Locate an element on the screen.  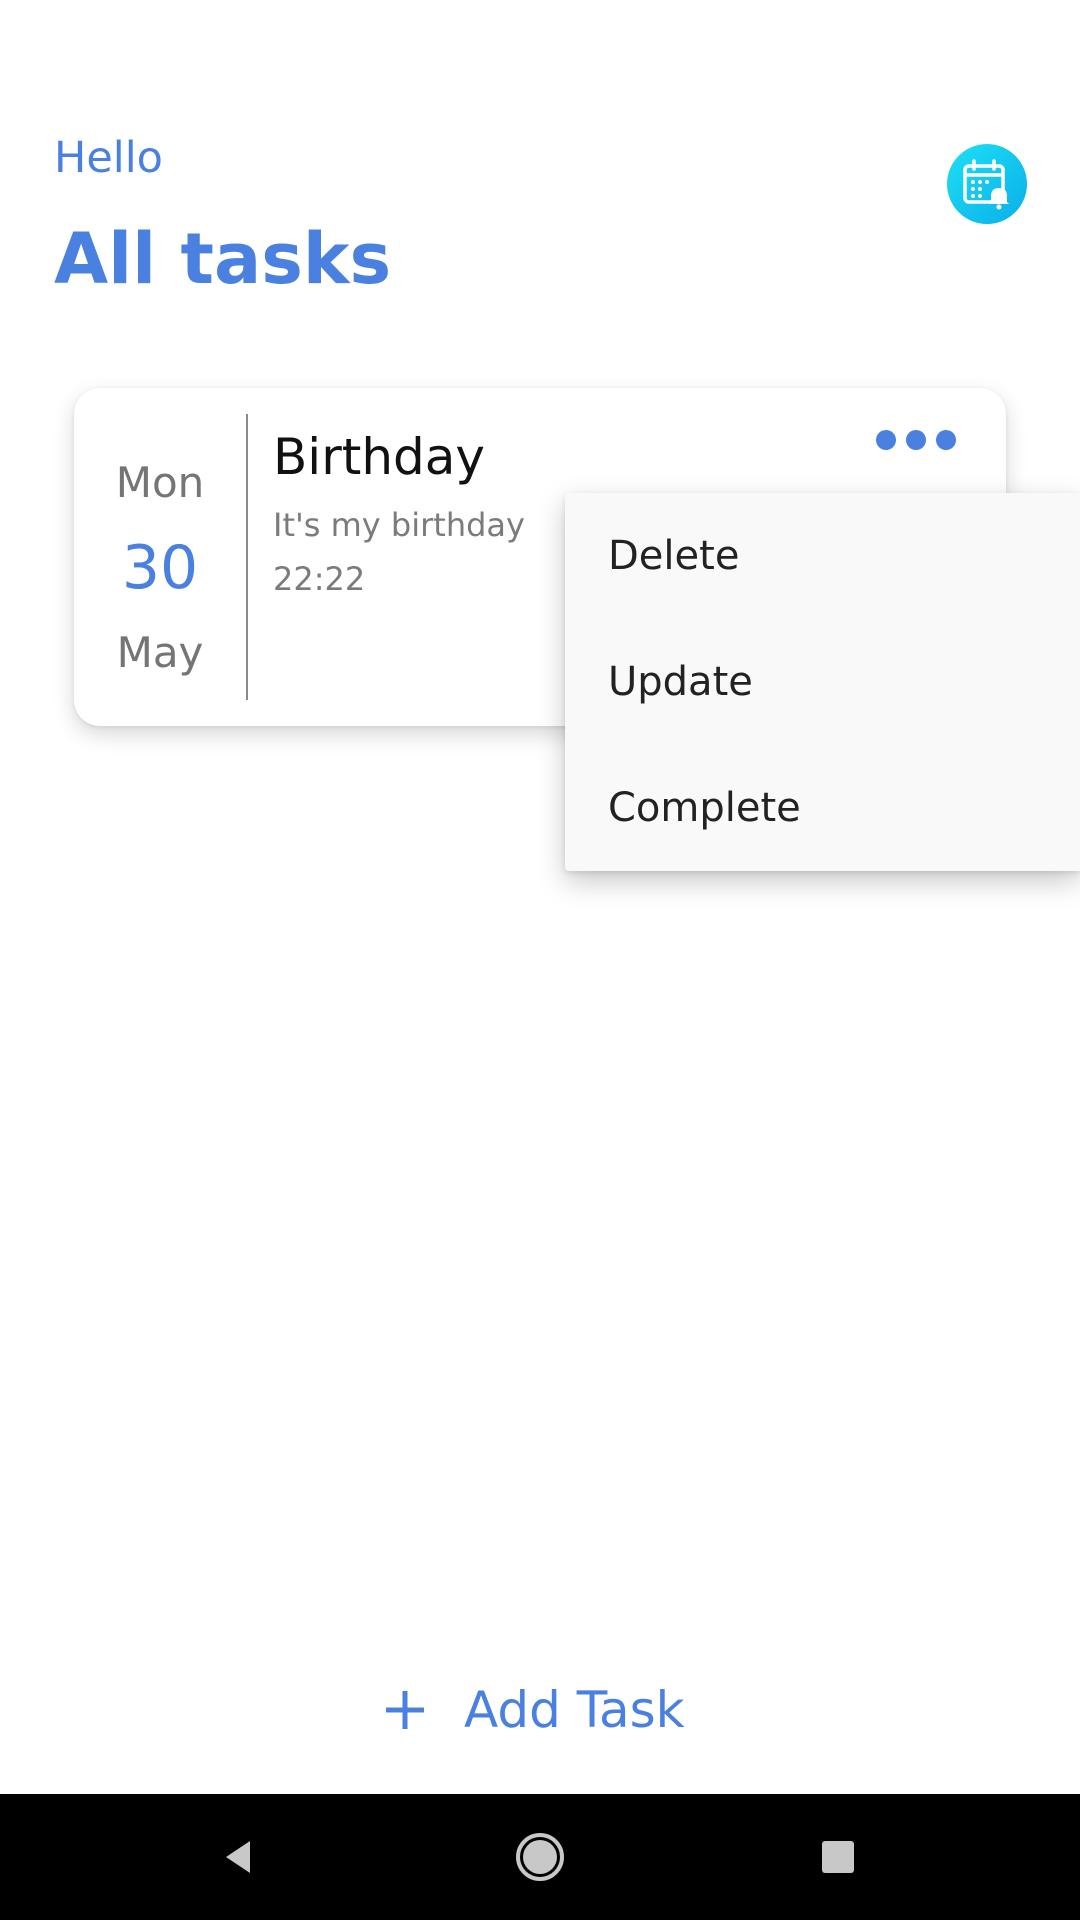
task-description: It's my birthday is located at coordinates (399, 525).